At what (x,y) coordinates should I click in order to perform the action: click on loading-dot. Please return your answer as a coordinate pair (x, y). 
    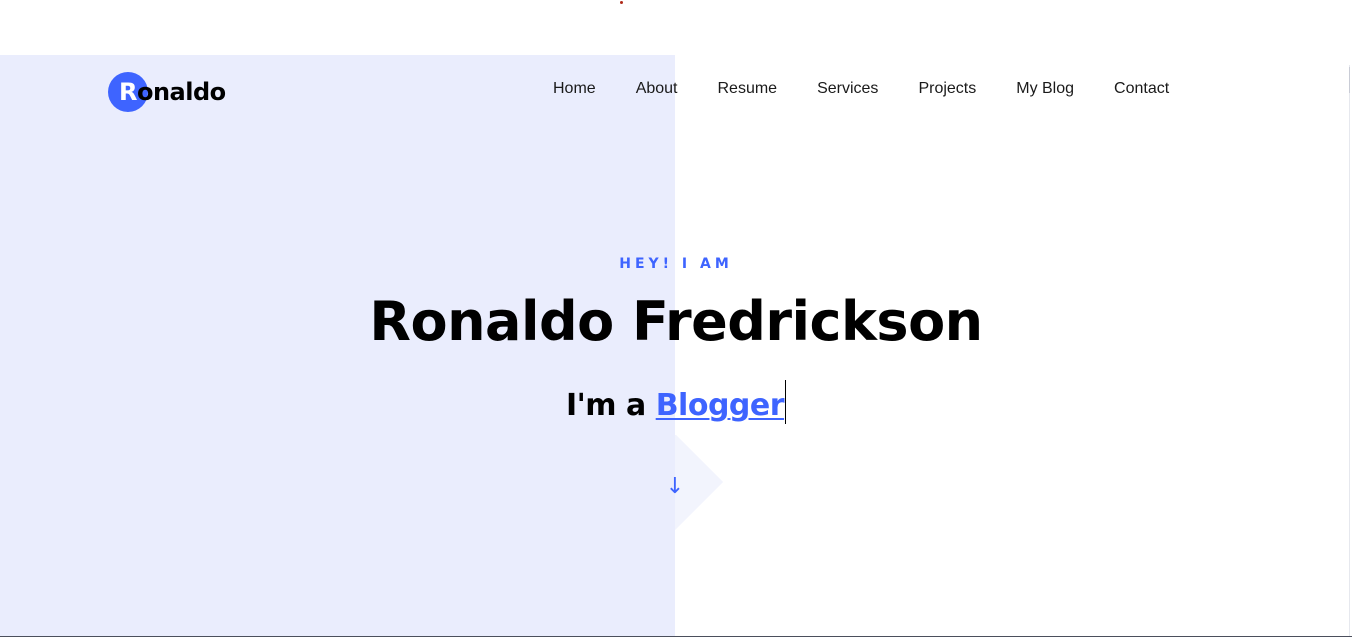
    Looking at the image, I should click on (621, 2).